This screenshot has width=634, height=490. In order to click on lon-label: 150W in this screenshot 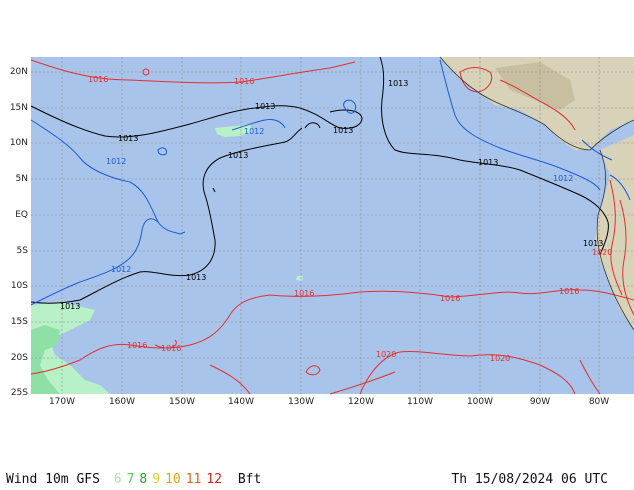, I will do `click(182, 402)`.